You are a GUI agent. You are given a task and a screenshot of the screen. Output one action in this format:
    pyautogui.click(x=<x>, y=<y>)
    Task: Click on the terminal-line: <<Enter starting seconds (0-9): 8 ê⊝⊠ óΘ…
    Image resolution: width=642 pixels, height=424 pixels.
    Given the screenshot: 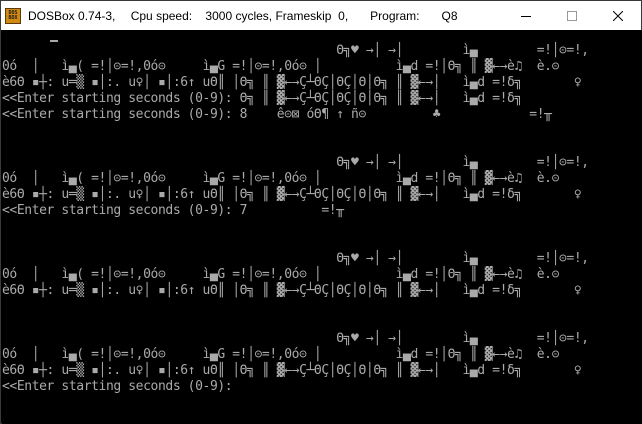 What is the action you would take?
    pyautogui.click(x=277, y=114)
    